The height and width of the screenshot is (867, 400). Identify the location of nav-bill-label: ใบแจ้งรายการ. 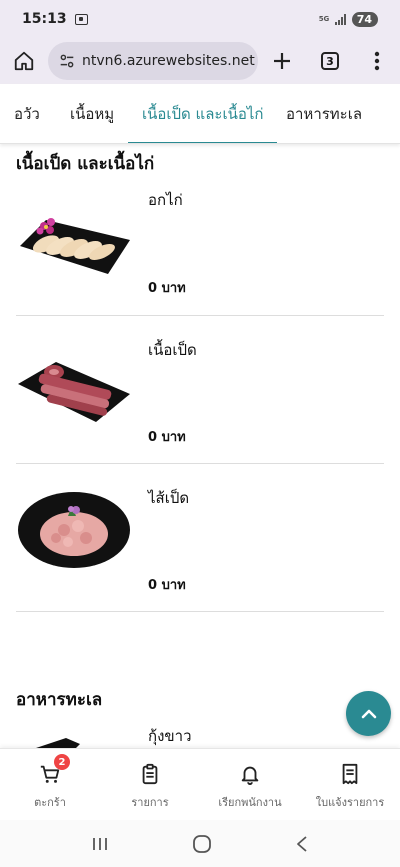
(350, 802).